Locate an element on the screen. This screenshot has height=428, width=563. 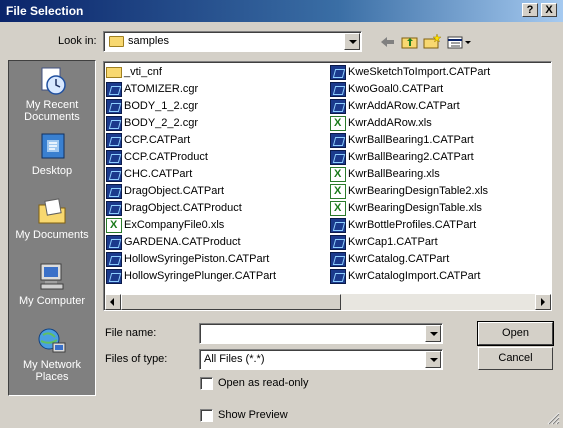
my-documents-icon is located at coordinates (52, 211).